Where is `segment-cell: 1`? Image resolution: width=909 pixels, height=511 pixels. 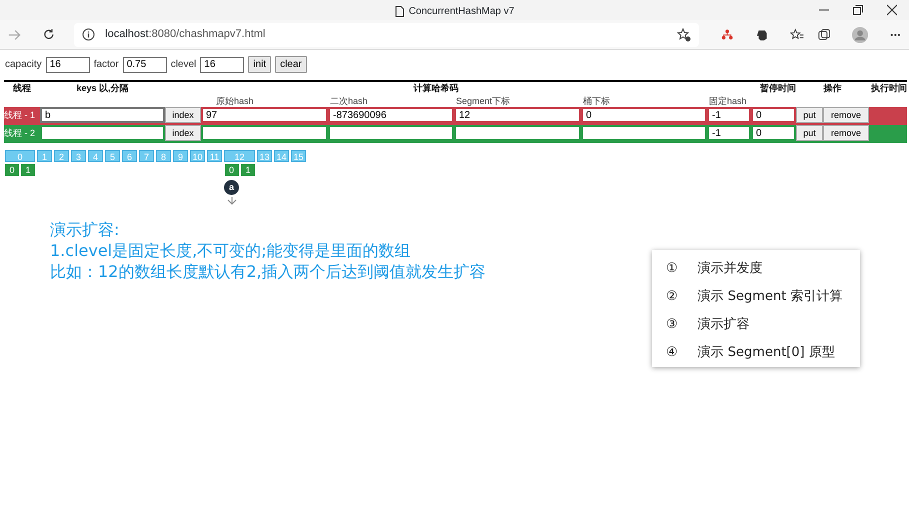
segment-cell: 1 is located at coordinates (44, 156).